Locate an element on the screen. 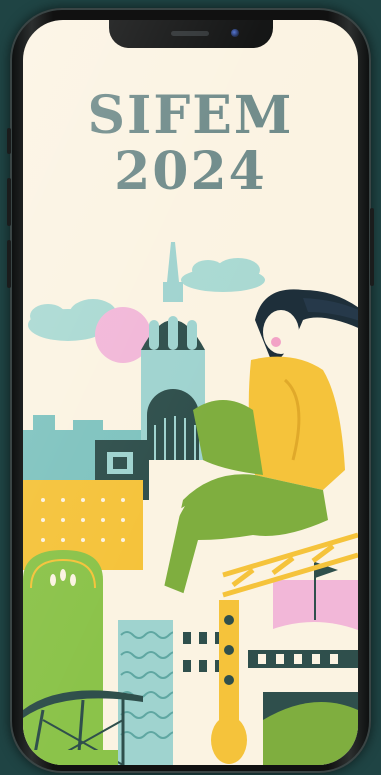 The image size is (381, 775). notch is located at coordinates (191, 34).